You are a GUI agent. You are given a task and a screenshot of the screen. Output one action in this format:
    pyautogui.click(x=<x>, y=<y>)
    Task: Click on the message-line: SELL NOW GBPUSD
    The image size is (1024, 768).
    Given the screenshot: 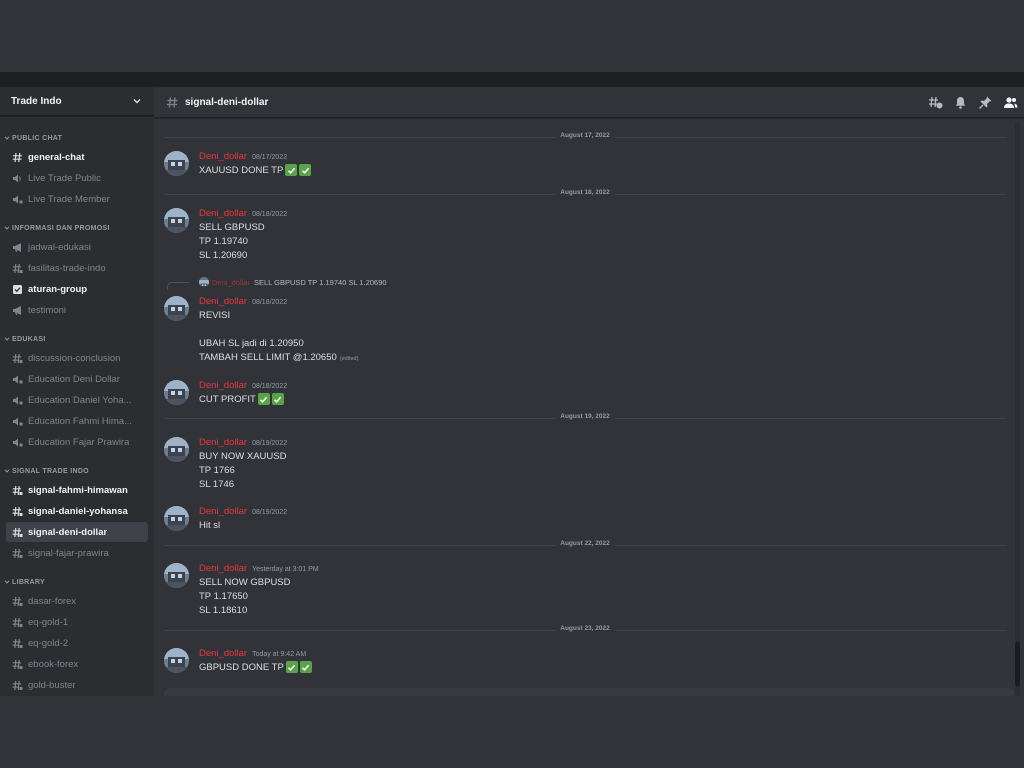 What is the action you would take?
    pyautogui.click(x=579, y=583)
    